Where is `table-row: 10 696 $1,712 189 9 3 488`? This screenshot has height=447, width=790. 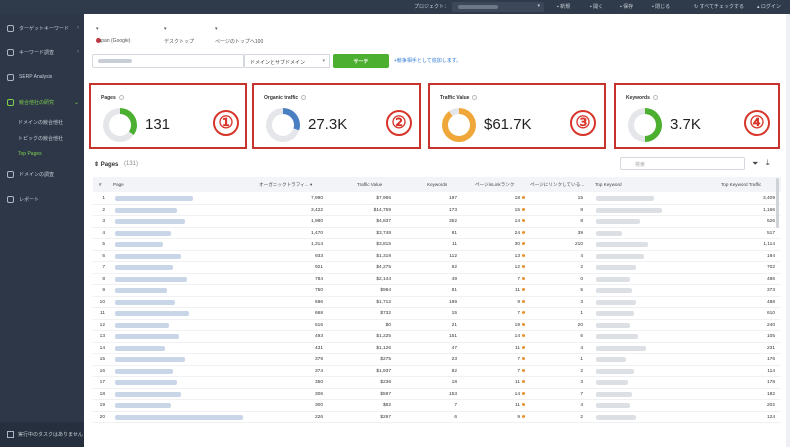 table-row: 10 696 $1,712 189 9 3 488 is located at coordinates (437, 302).